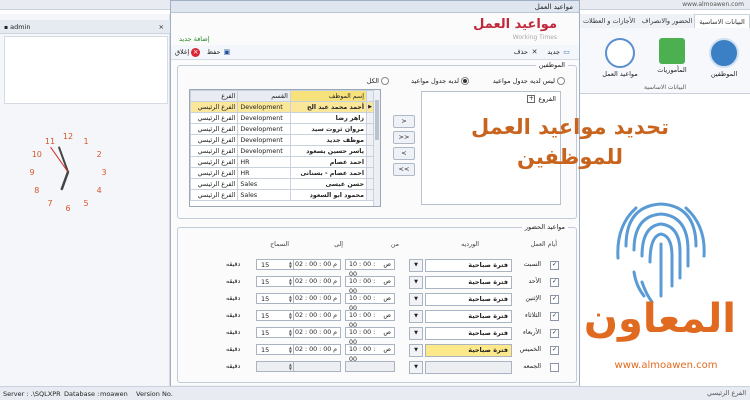 The width and height of the screenshot is (750, 401). I want to click on radio-has-schedule: لديه جدول مواعيد, so click(440, 81).